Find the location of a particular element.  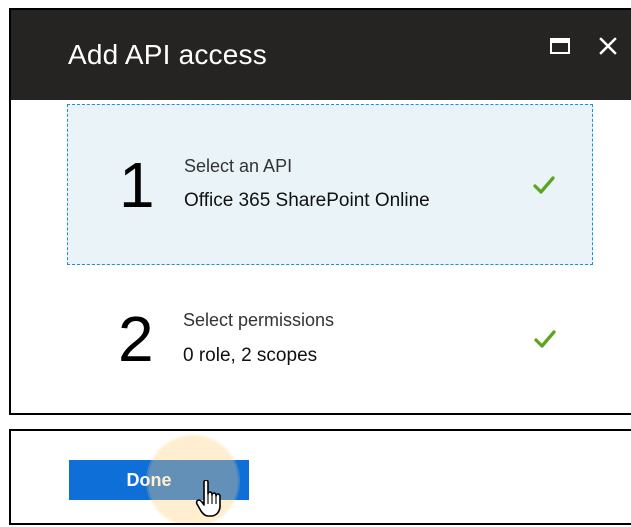

step-title: Select an API is located at coordinates (238, 165).